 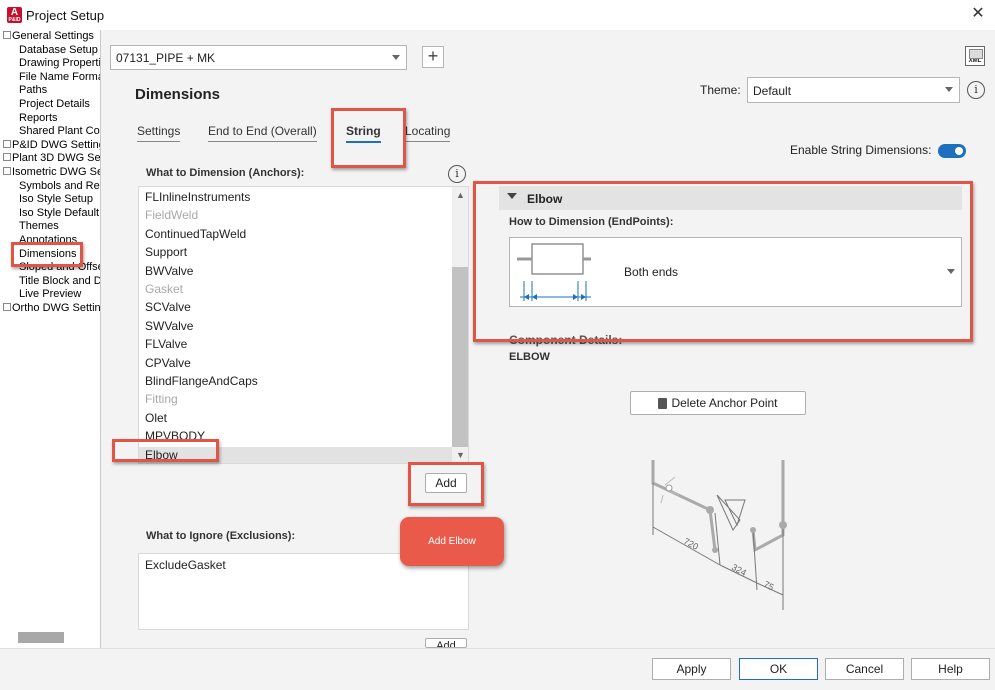 What do you see at coordinates (739, 570) in the screenshot?
I see `preview-dimension-label: 324` at bounding box center [739, 570].